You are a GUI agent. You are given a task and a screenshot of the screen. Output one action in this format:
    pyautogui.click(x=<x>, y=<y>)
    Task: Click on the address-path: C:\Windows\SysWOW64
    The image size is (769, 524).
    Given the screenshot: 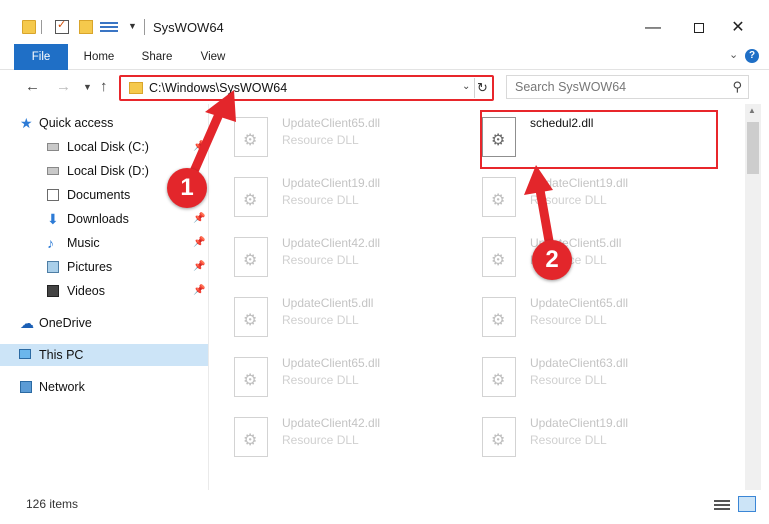 What is the action you would take?
    pyautogui.click(x=218, y=88)
    